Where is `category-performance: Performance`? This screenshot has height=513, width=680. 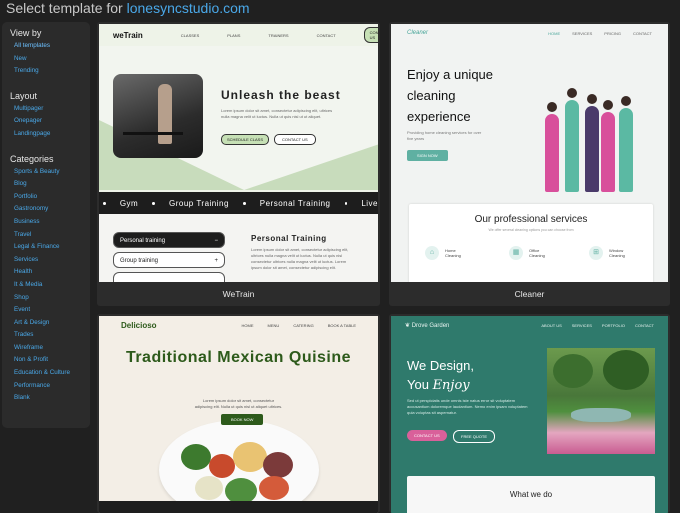 category-performance: Performance is located at coordinates (46, 386).